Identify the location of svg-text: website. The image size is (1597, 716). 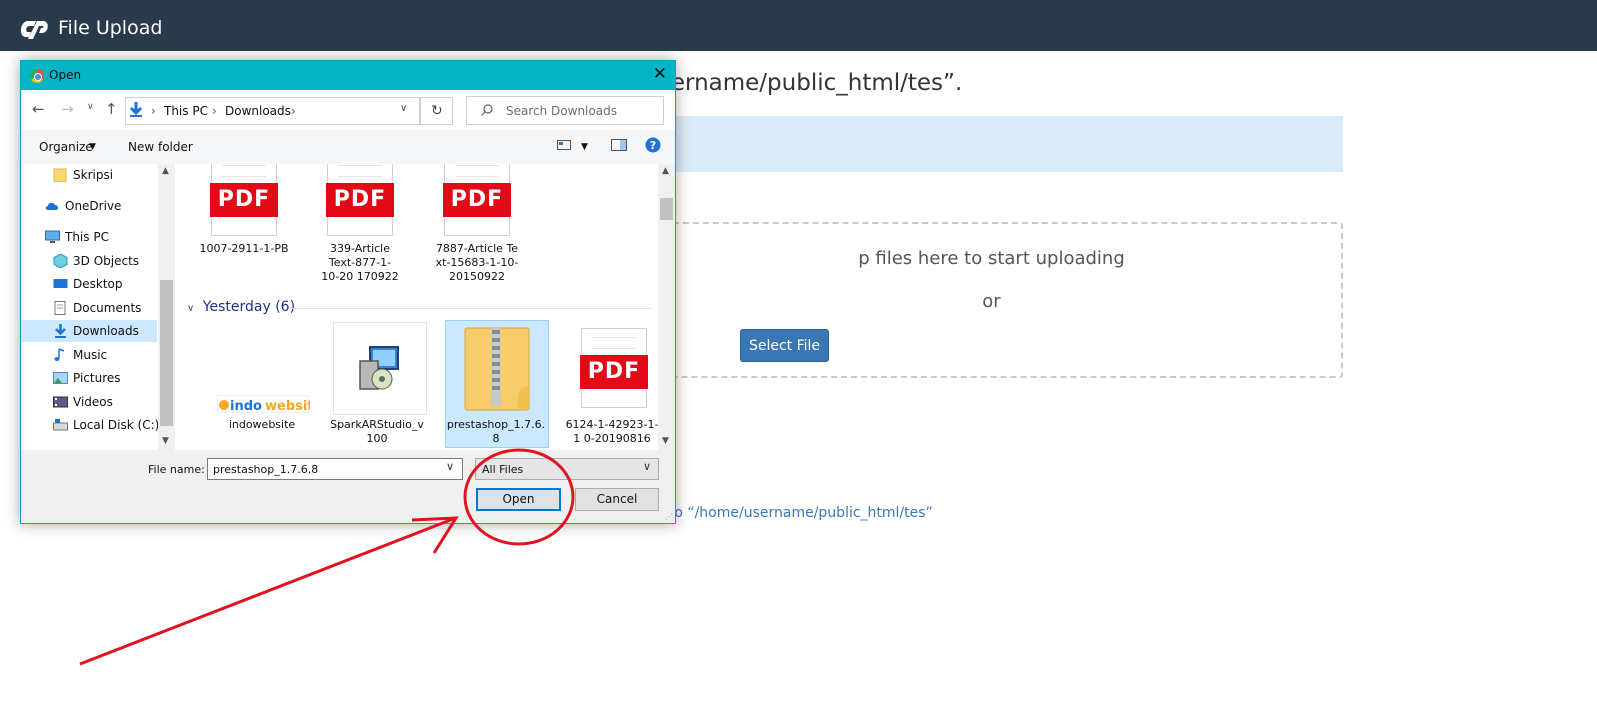
(287, 406).